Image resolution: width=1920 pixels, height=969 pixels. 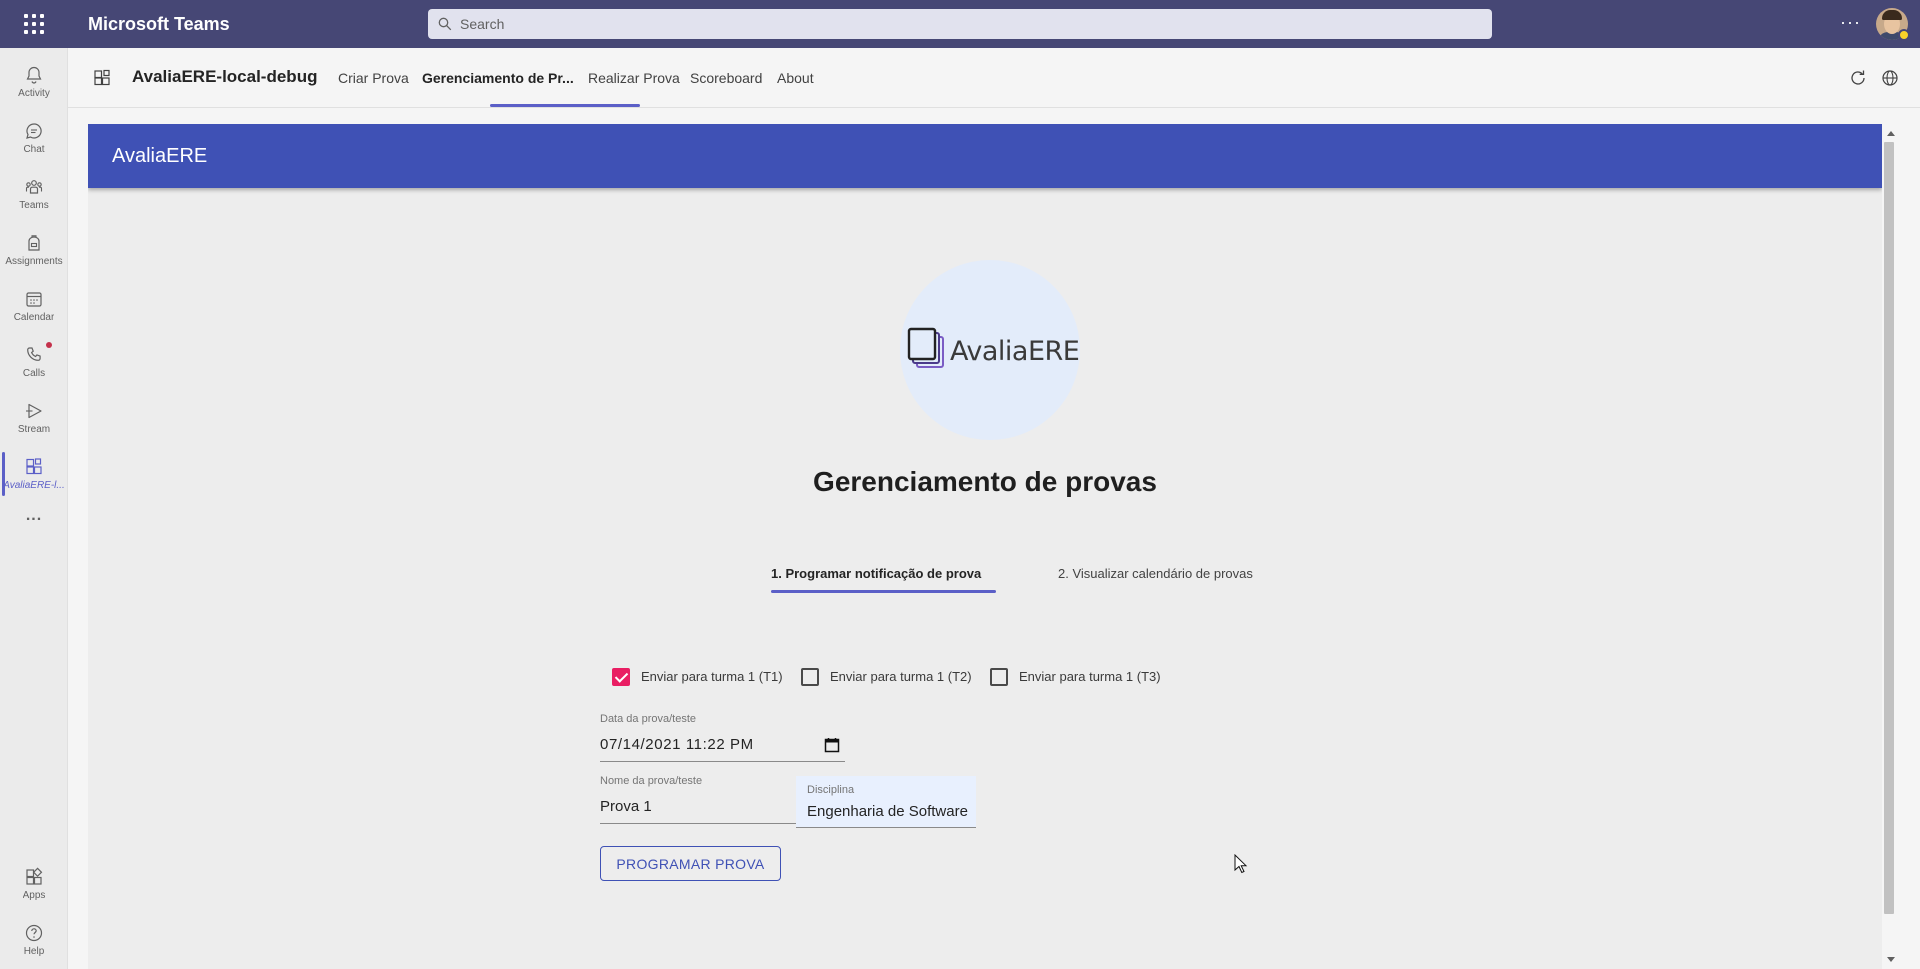 What do you see at coordinates (985, 156) in the screenshot?
I see `app-banner: AvaliaERE` at bounding box center [985, 156].